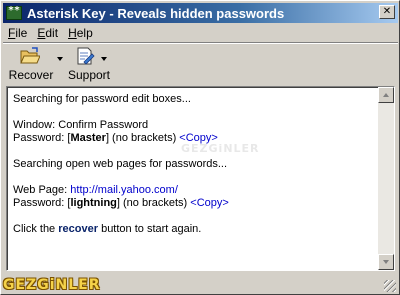 The image size is (400, 295). What do you see at coordinates (17, 33) in the screenshot?
I see `menu-file: File` at bounding box center [17, 33].